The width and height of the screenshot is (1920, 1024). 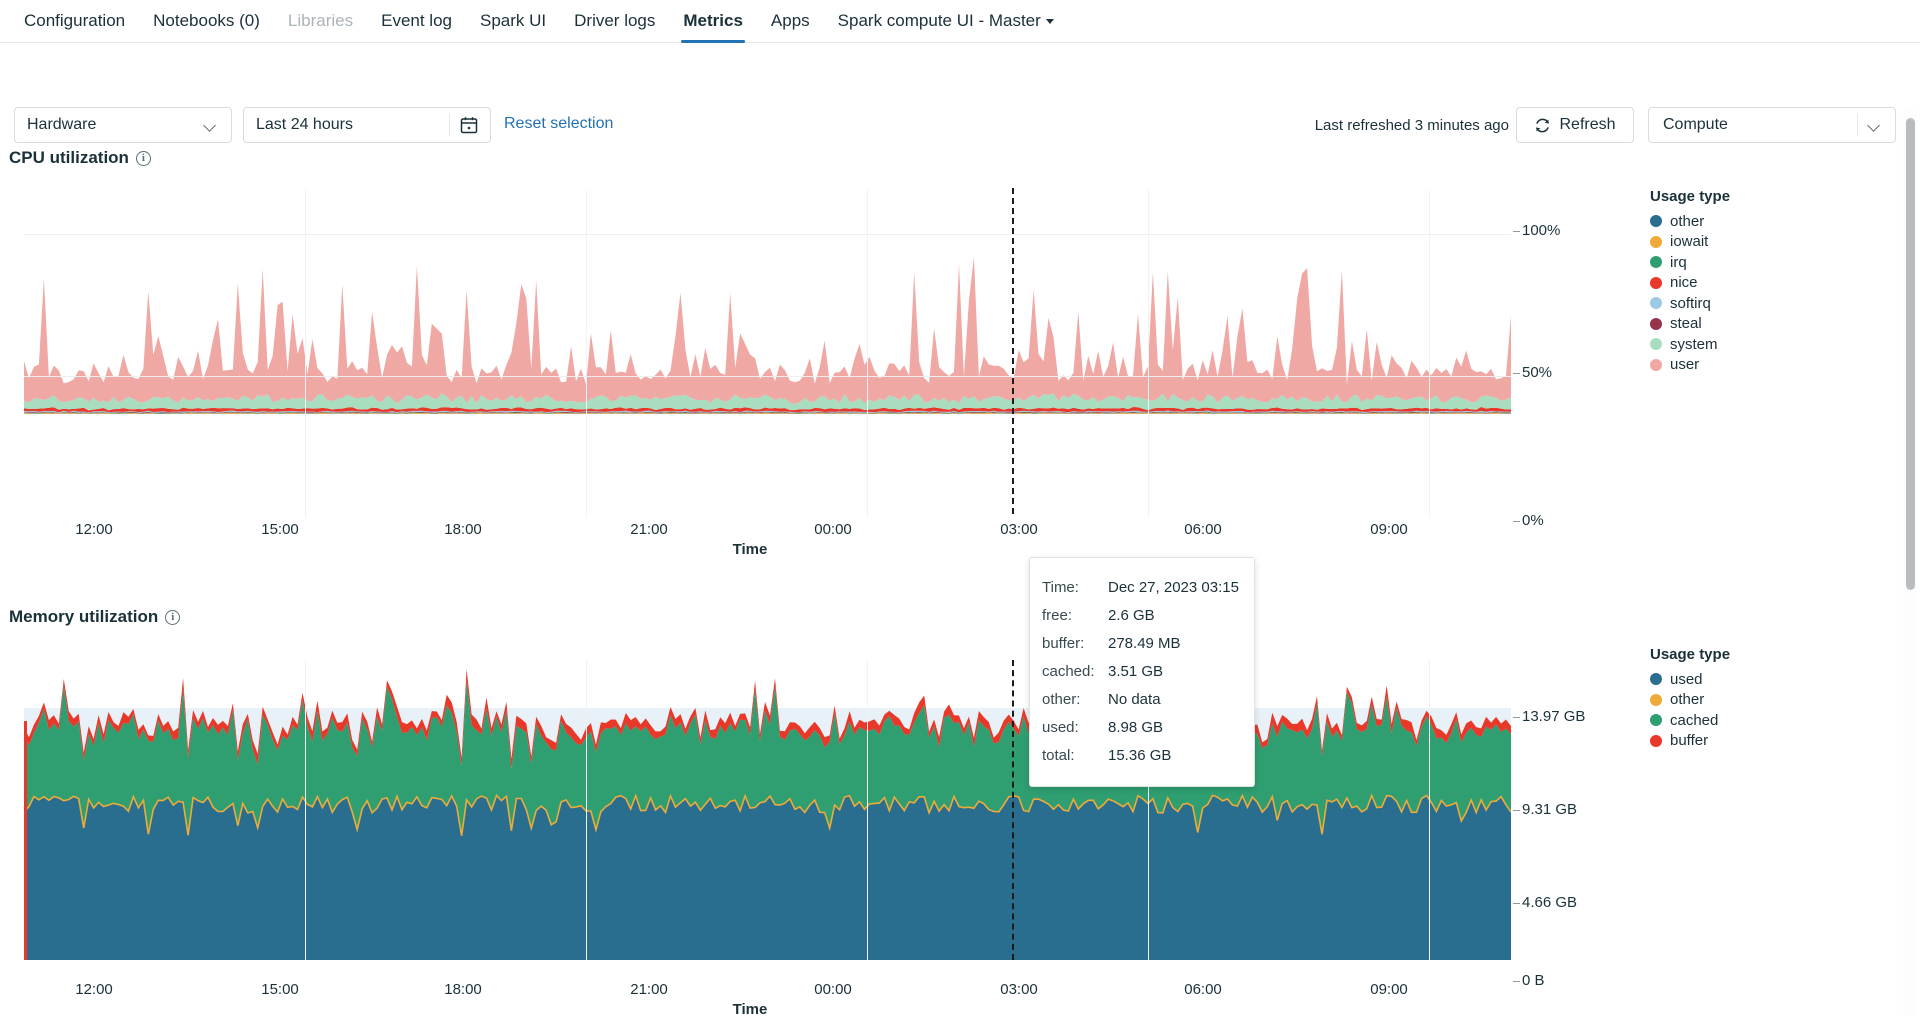 What do you see at coordinates (280, 529) in the screenshot?
I see `cpu-xtick: 15:00` at bounding box center [280, 529].